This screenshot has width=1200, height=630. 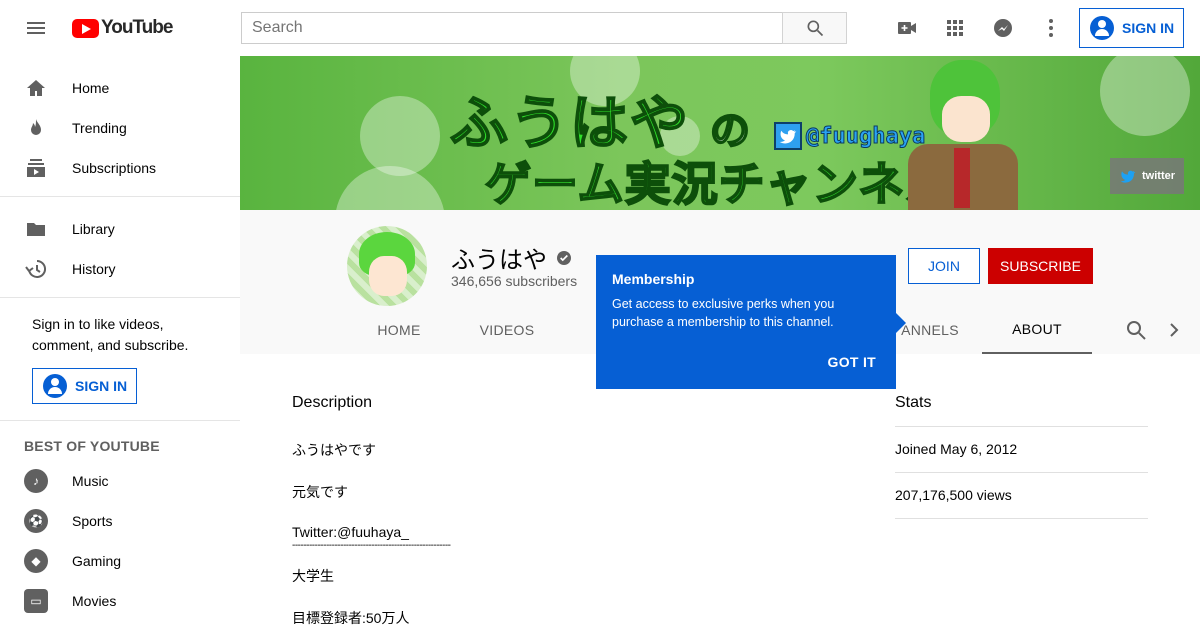 I want to click on messages-icon, so click(x=1003, y=28).